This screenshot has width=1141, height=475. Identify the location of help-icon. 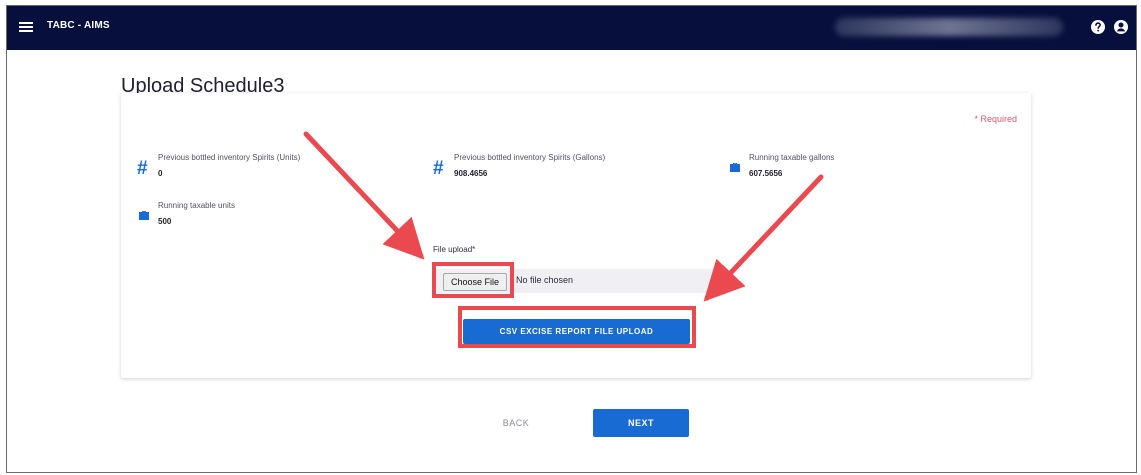
(1098, 27).